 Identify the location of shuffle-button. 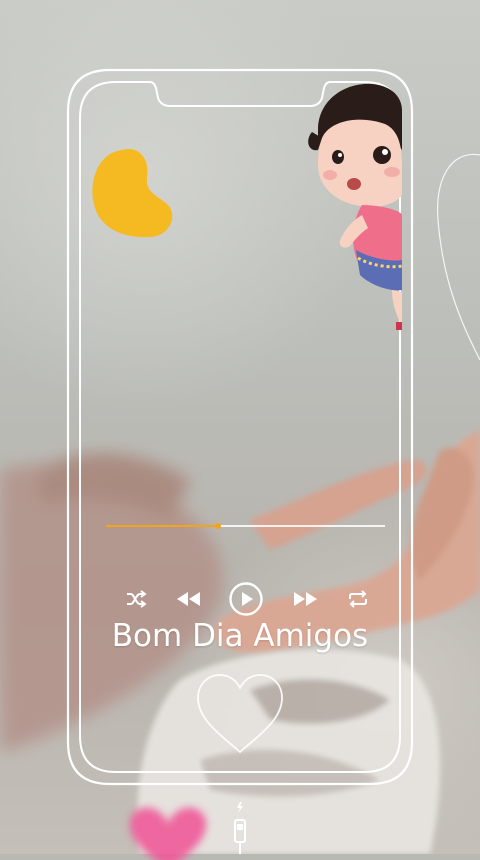
(136, 599).